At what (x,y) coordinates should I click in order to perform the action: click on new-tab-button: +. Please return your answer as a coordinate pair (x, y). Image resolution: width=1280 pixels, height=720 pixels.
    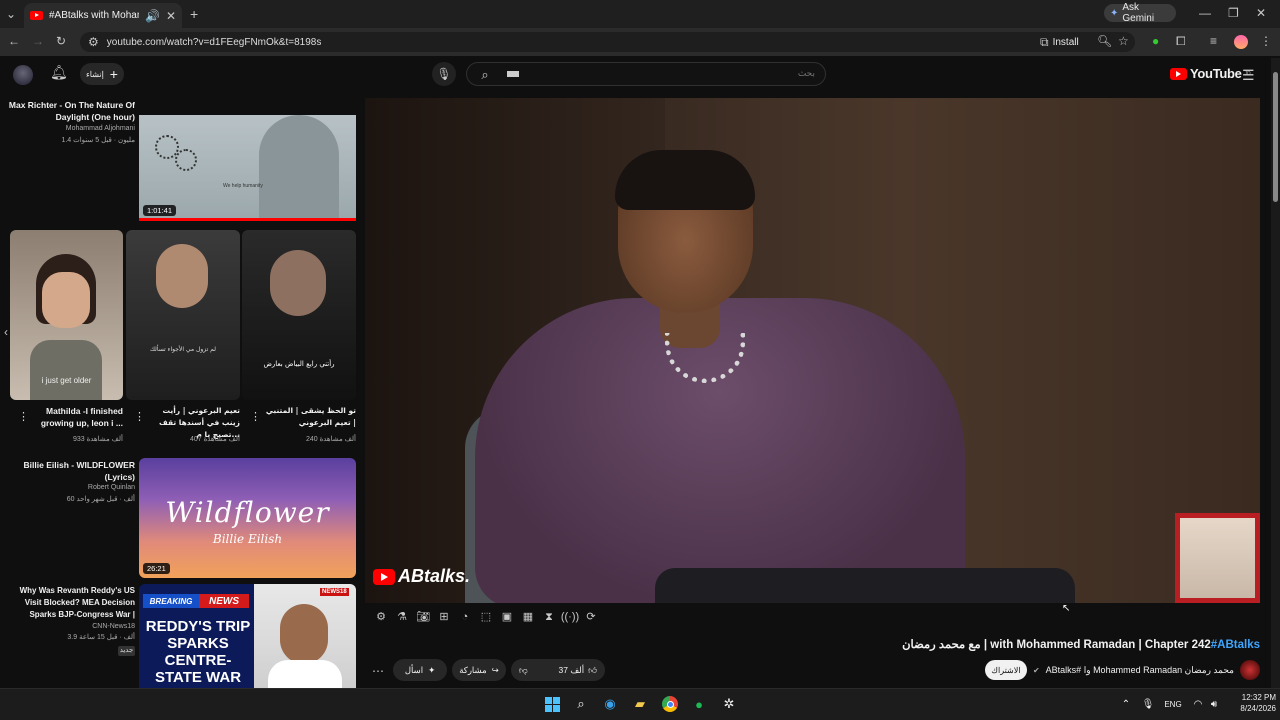
    Looking at the image, I should click on (194, 14).